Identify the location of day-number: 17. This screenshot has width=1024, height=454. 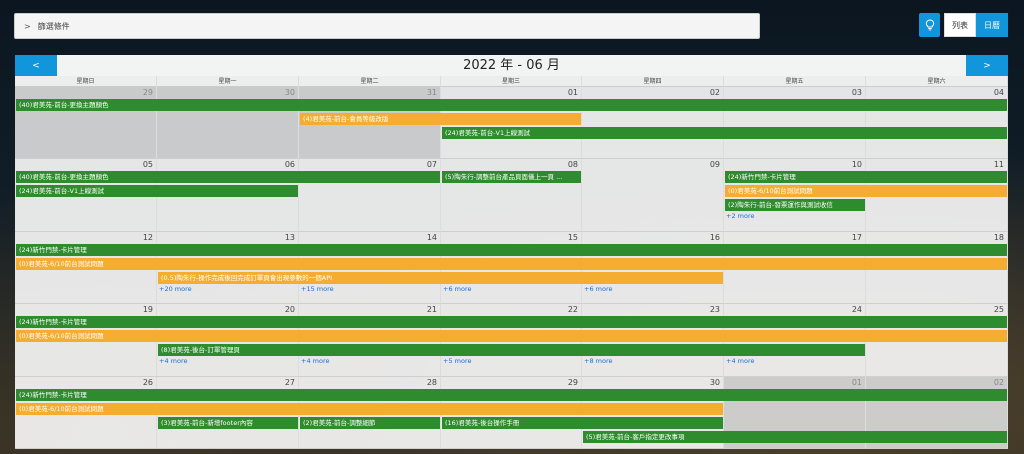
(857, 237).